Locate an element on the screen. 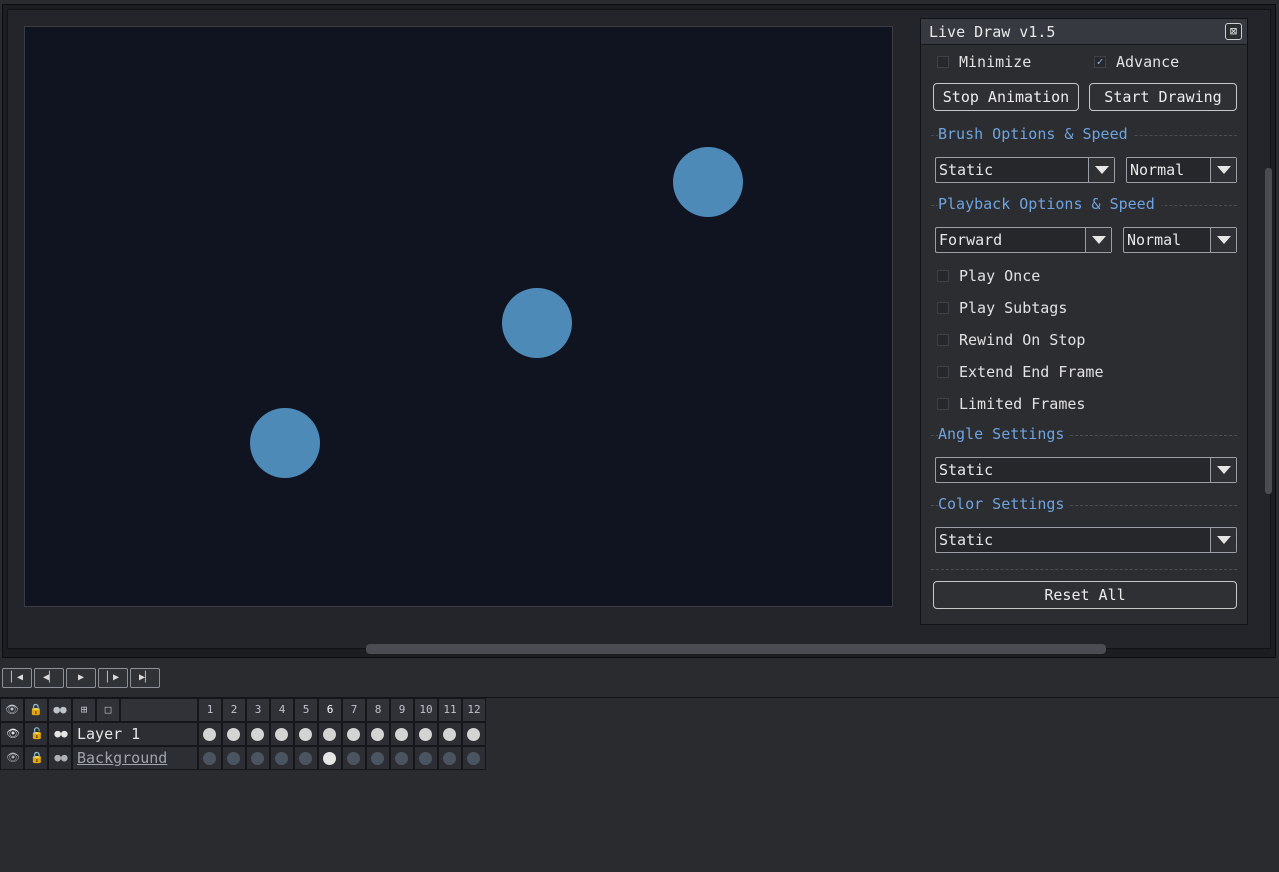 The height and width of the screenshot is (872, 1279). rewind-on-stop-checkbox: Rewind On Stop is located at coordinates (1011, 340).